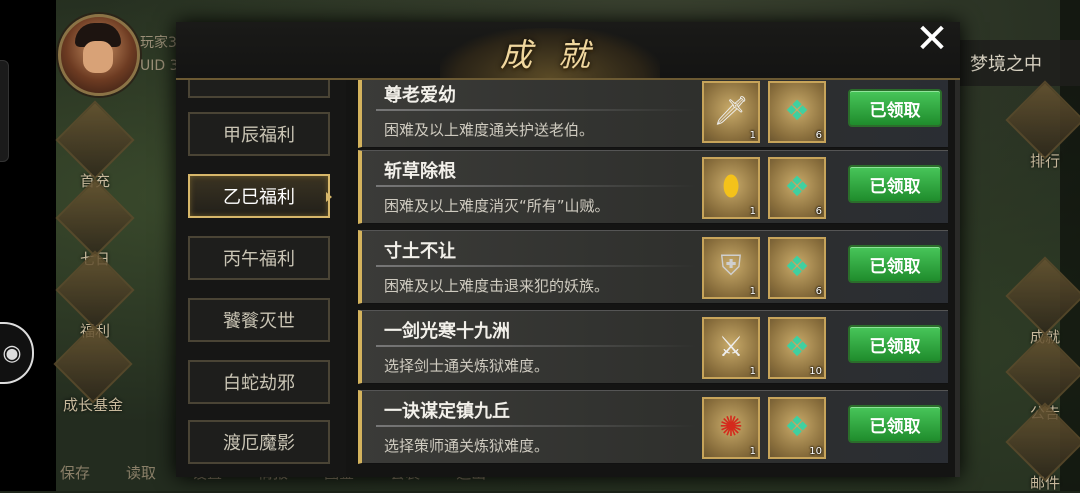 The height and width of the screenshot is (493, 1080). What do you see at coordinates (259, 258) in the screenshot?
I see `tab-bingwu-welfare: 丙午福利` at bounding box center [259, 258].